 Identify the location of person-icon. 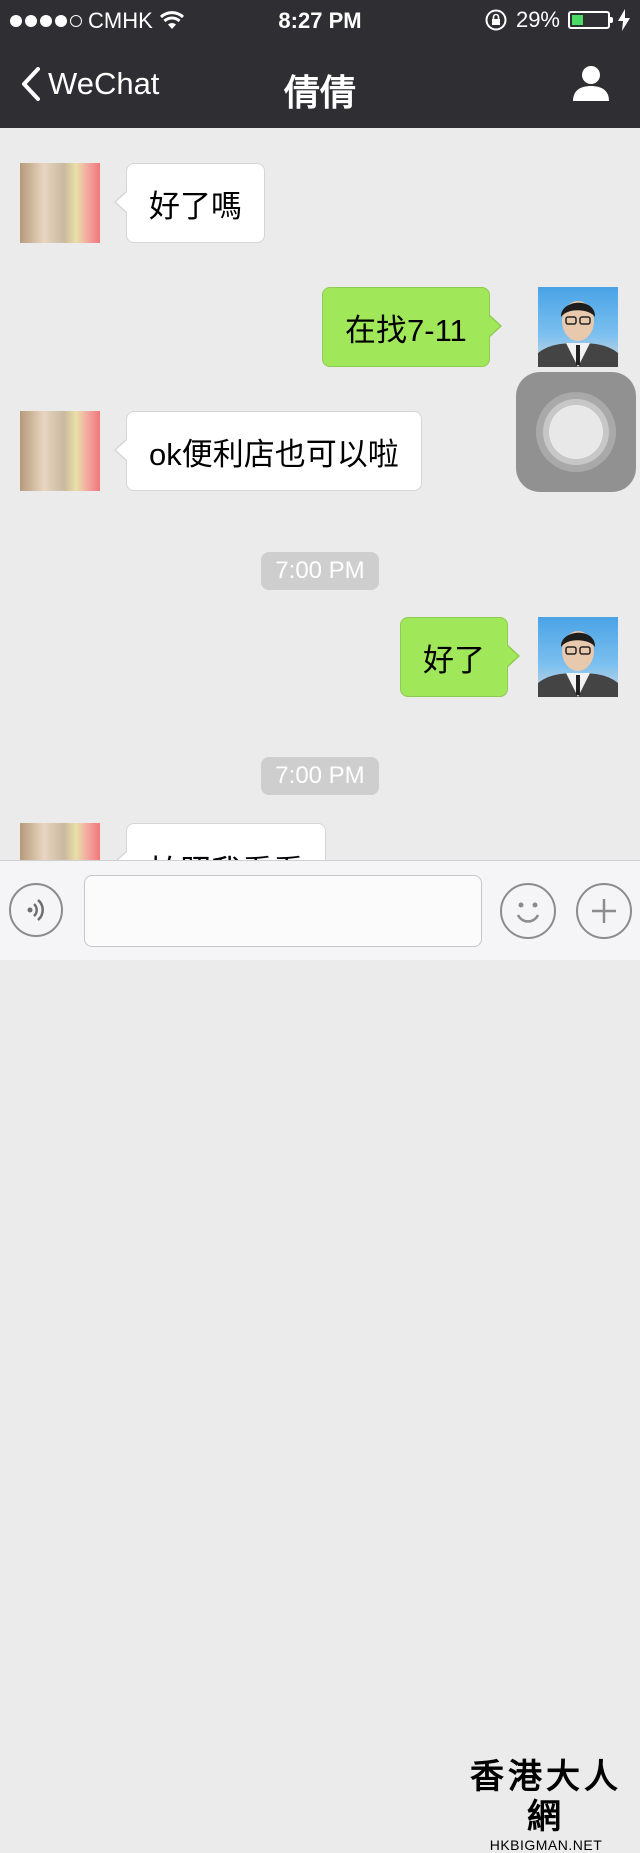
(591, 83).